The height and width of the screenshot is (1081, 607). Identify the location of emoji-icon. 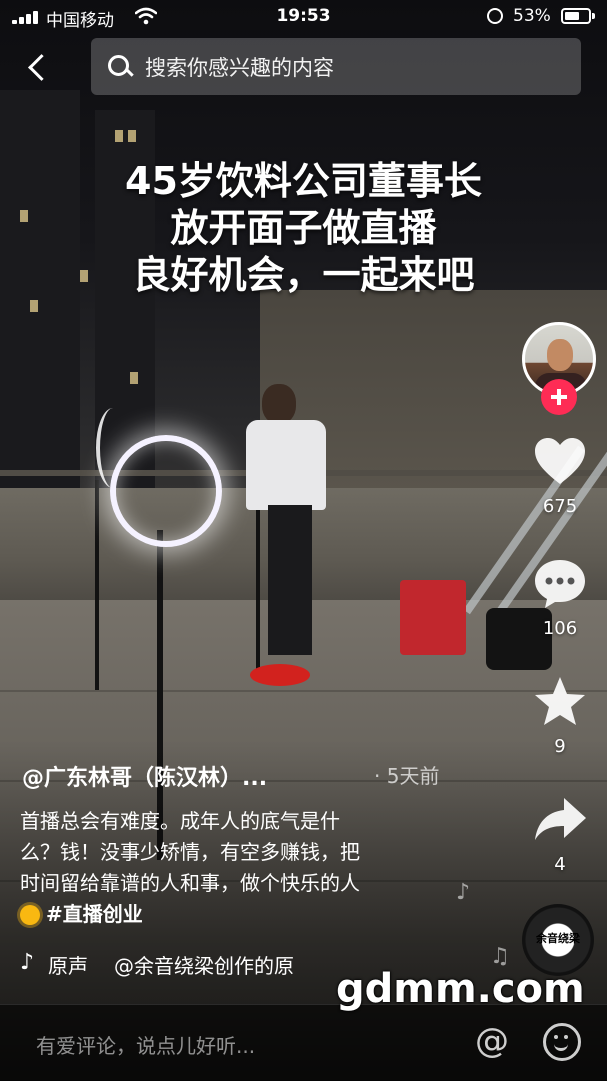
(562, 1042).